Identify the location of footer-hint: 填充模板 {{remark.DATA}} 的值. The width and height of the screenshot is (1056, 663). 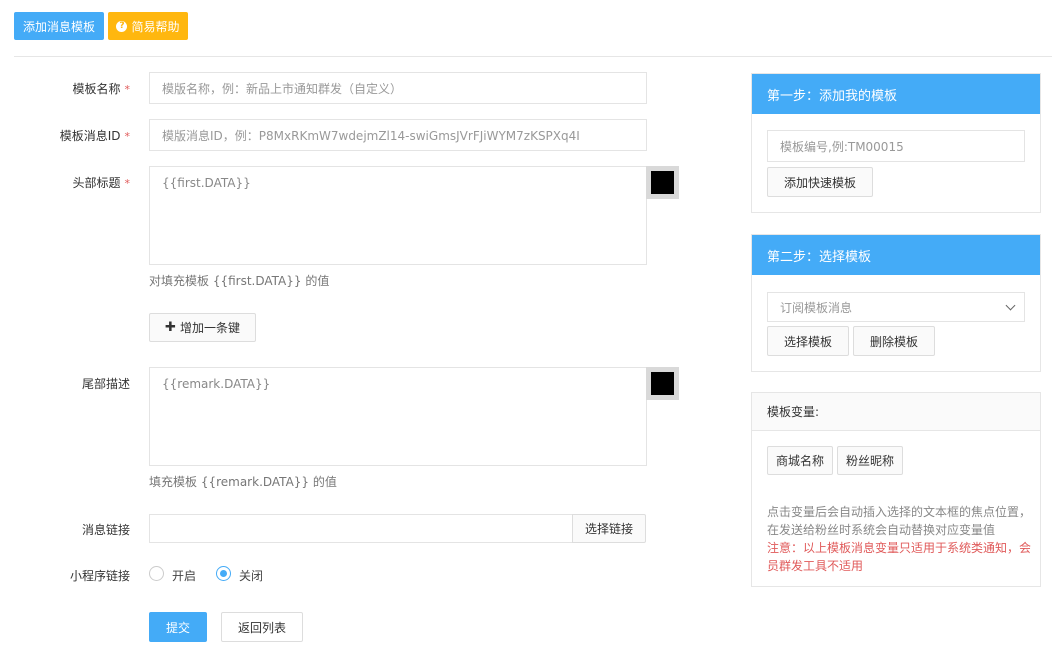
(243, 482).